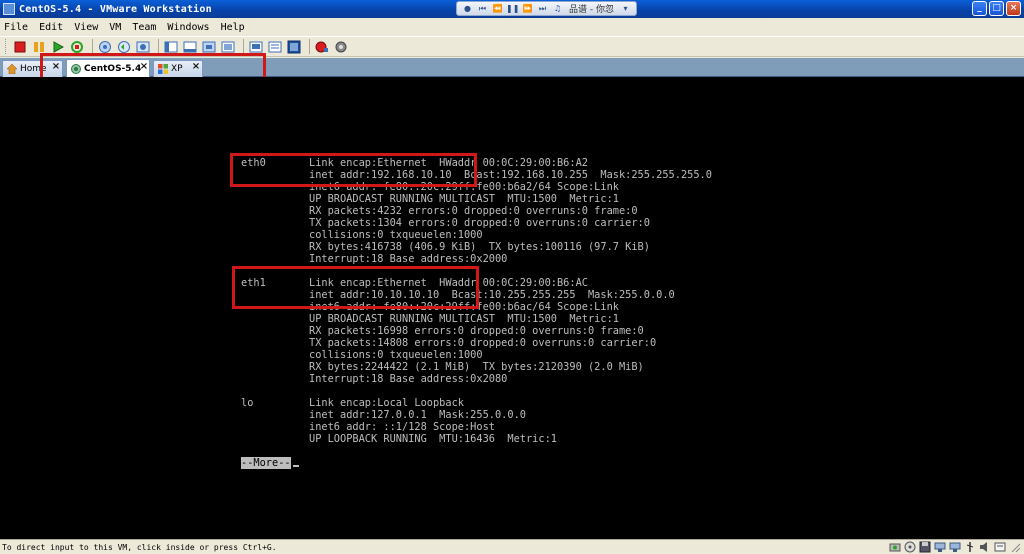 The image size is (1024, 554). What do you see at coordinates (115, 9) in the screenshot?
I see `window-title: CentOS-5.4 - VMware Workstation` at bounding box center [115, 9].